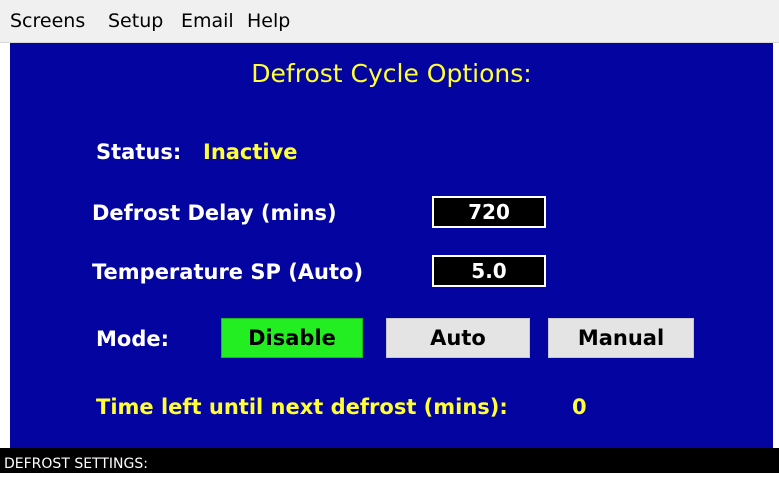 This screenshot has width=779, height=481. What do you see at coordinates (489, 271) in the screenshot?
I see `temperature-sp-field: 5.0` at bounding box center [489, 271].